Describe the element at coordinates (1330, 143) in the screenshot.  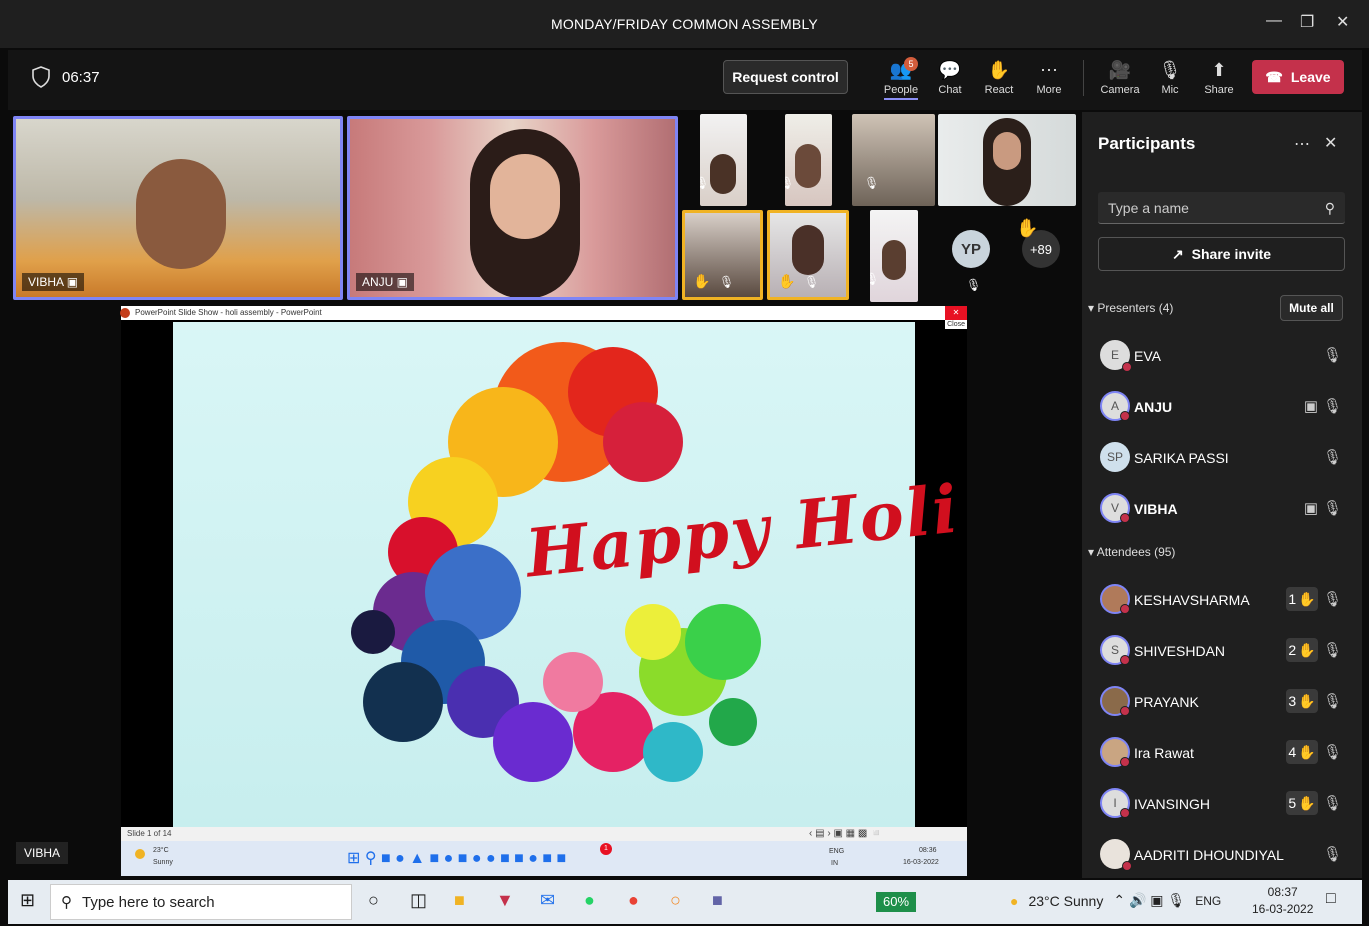
I see `close-panel-icon: ✕` at that location.